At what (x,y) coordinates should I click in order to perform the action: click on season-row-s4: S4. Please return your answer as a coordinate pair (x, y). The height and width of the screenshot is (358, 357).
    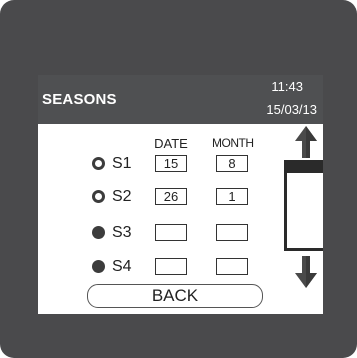
    Looking at the image, I should click on (158, 267).